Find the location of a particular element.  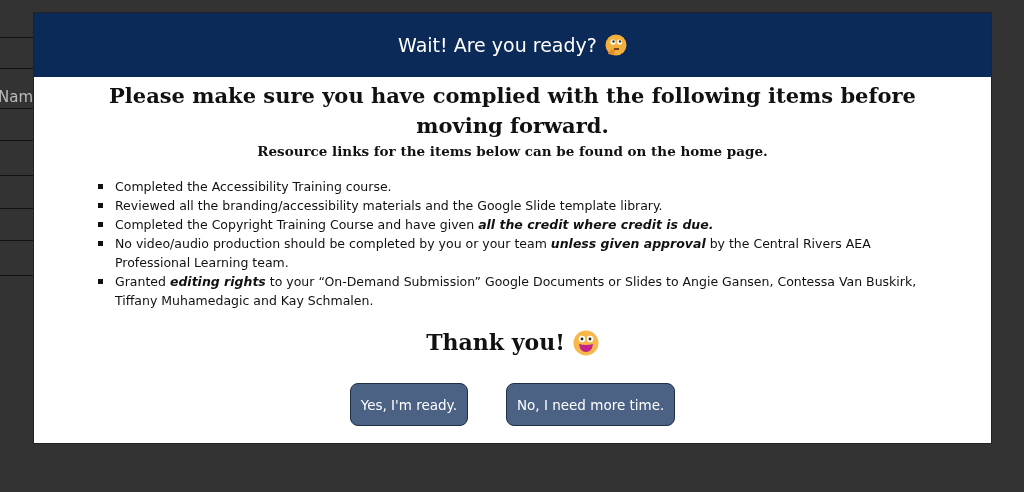

field-label: Nam is located at coordinates (17, 97).